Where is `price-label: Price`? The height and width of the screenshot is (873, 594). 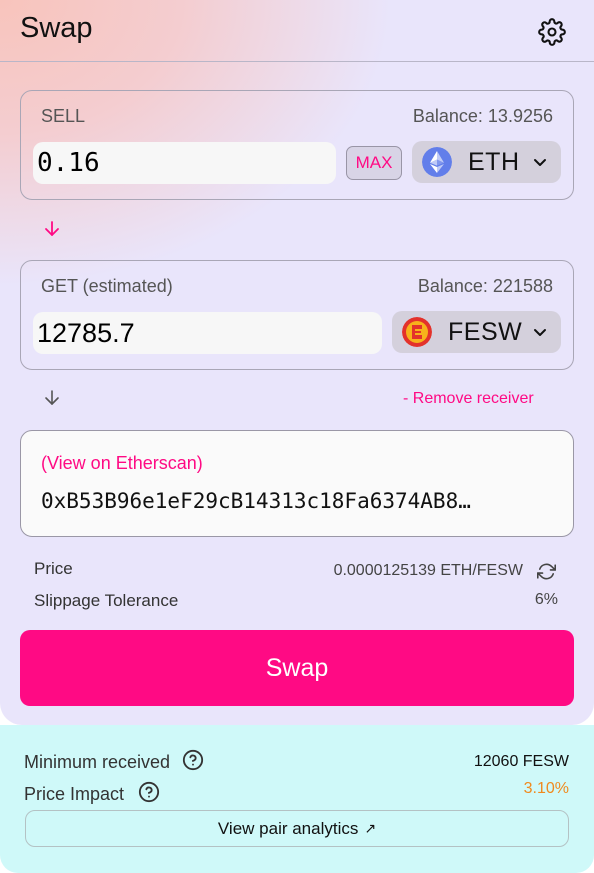
price-label: Price is located at coordinates (53, 568).